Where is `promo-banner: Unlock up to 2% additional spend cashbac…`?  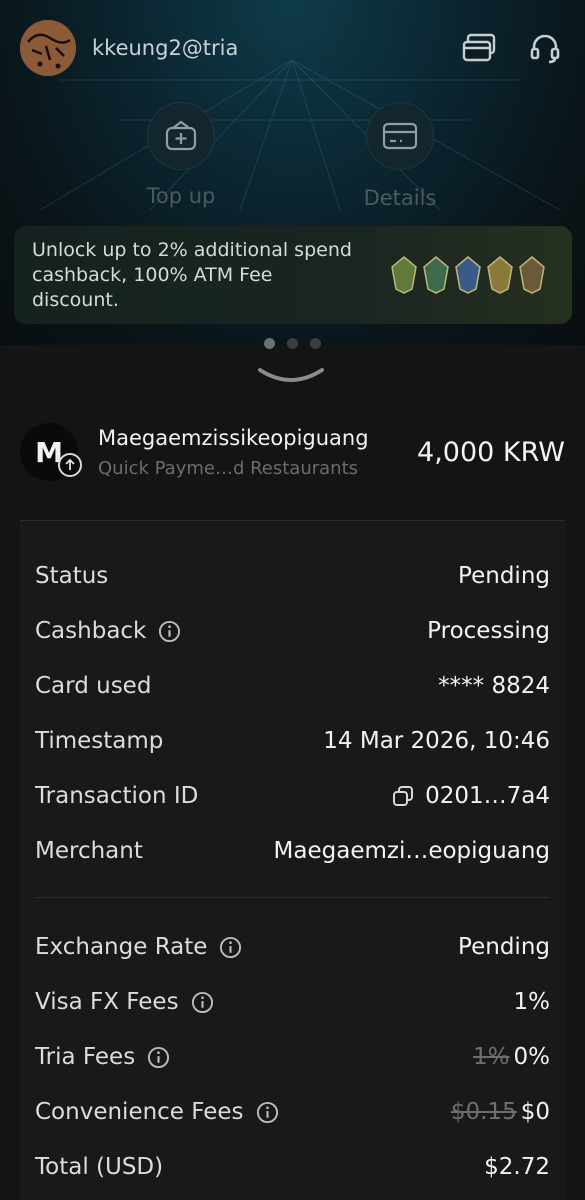
promo-banner: Unlock up to 2% additional spend cashbac… is located at coordinates (293, 275).